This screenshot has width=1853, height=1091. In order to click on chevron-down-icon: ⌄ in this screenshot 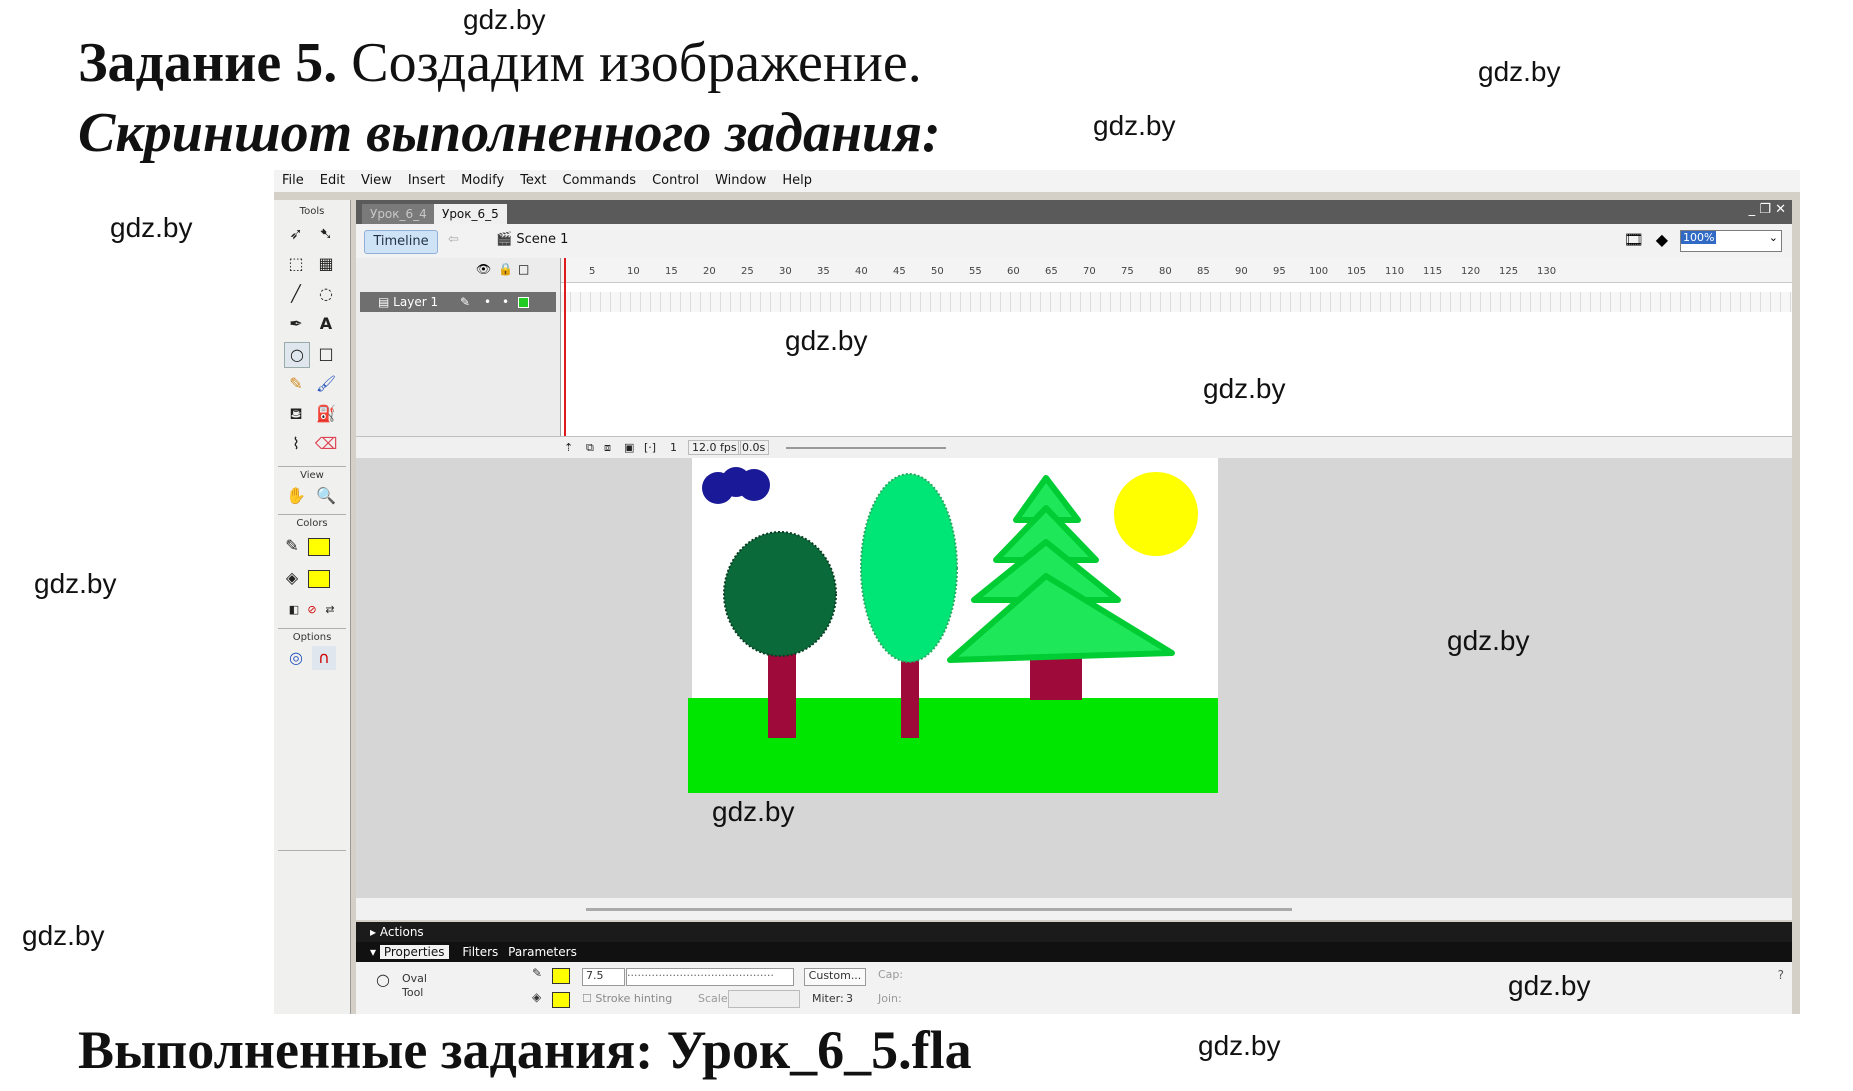, I will do `click(1773, 237)`.